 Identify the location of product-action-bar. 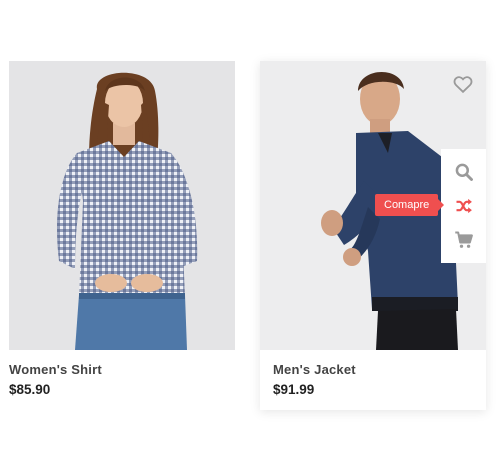
(463, 206).